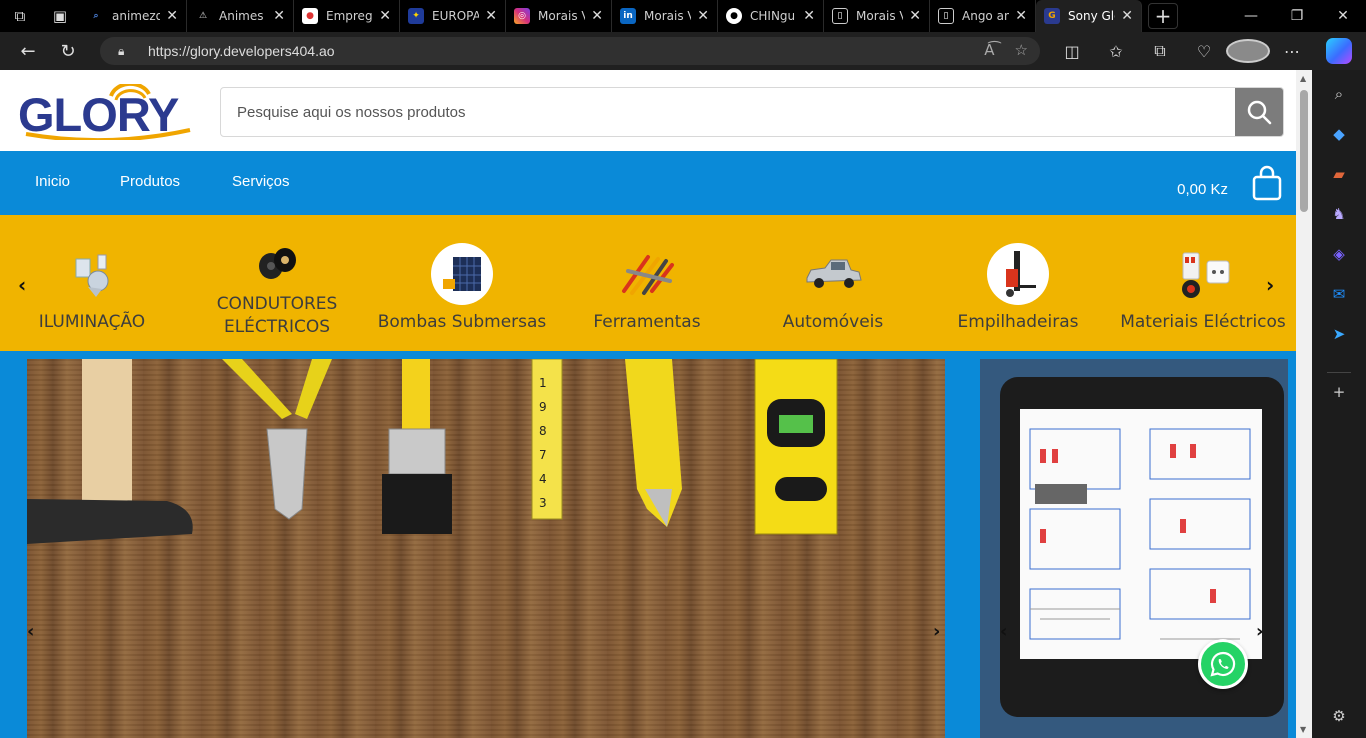 The width and height of the screenshot is (1366, 738). Describe the element at coordinates (277, 315) in the screenshot. I see `category-label: CONDUTORES ELÉCTRICOS` at that location.